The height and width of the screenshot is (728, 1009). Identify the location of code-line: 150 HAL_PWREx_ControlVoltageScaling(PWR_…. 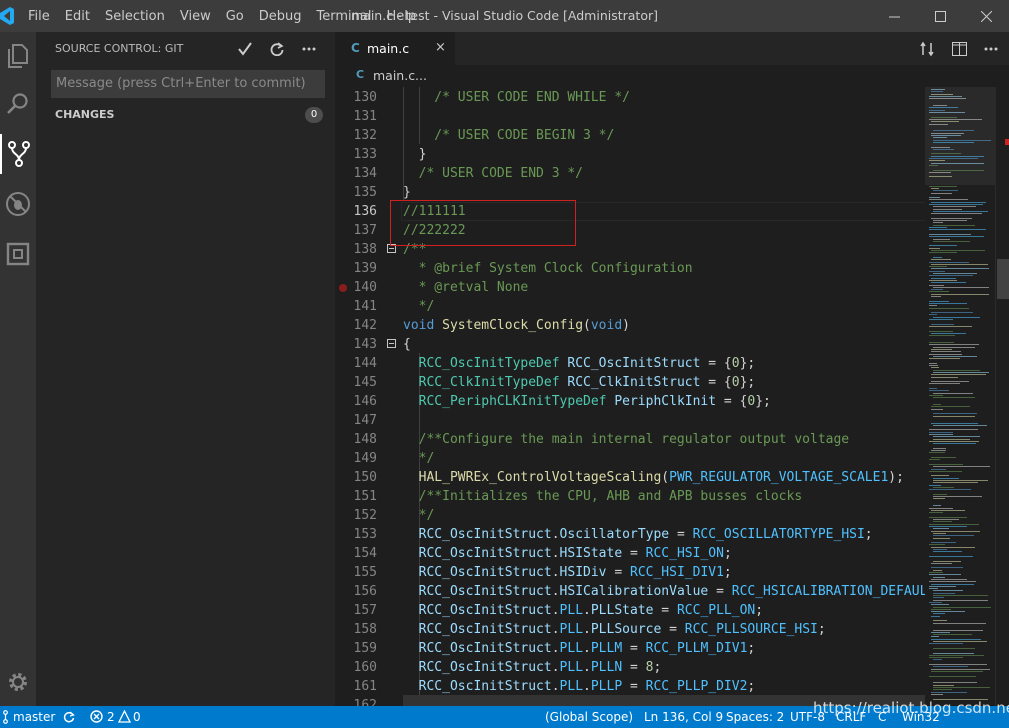
(630, 477).